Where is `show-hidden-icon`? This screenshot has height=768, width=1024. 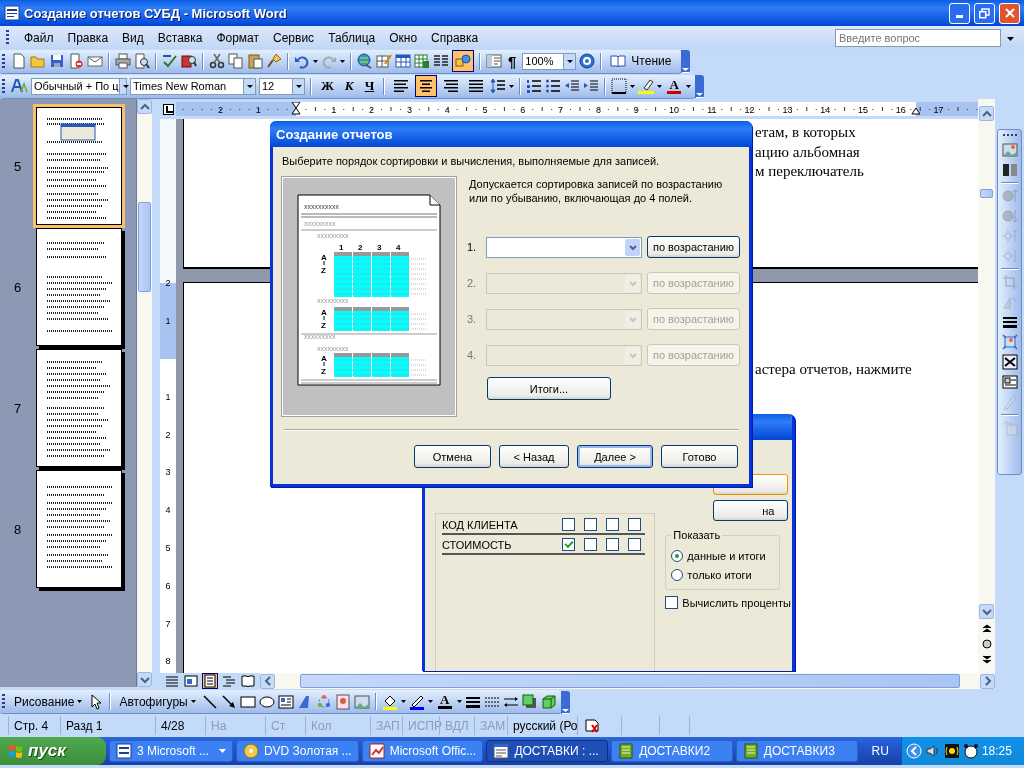 show-hidden-icon is located at coordinates (913, 751).